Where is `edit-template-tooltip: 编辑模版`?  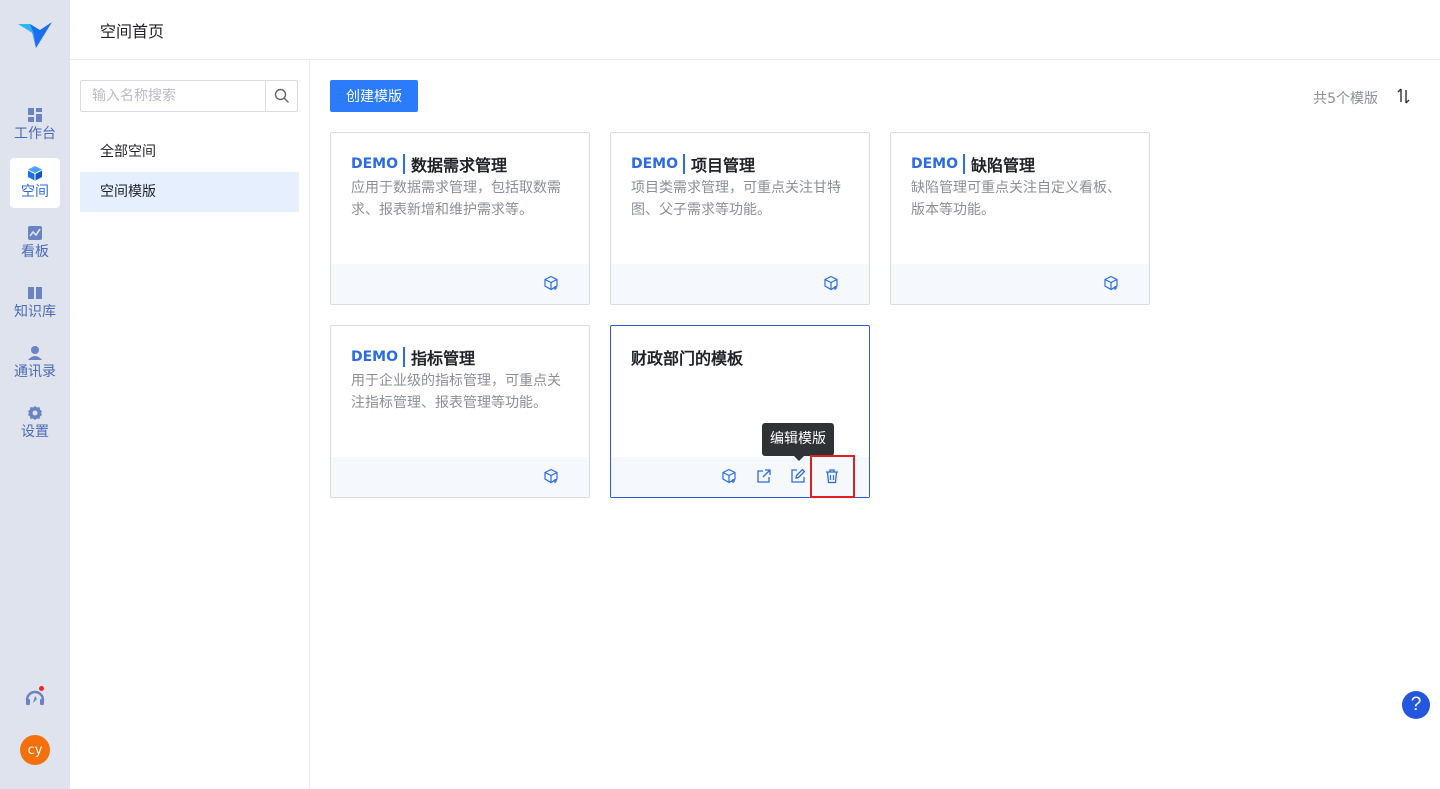
edit-template-tooltip: 编辑模版 is located at coordinates (798, 442).